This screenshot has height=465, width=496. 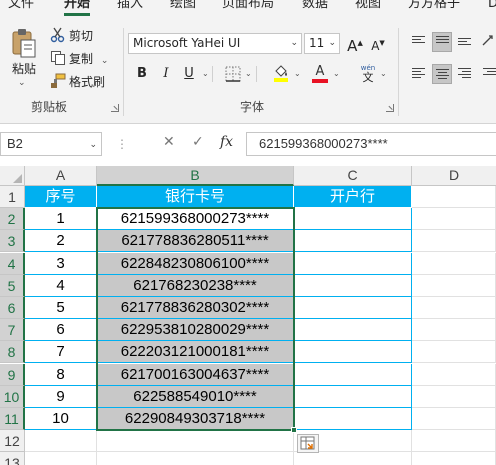 I want to click on seq-cell: 1, so click(x=61, y=219).